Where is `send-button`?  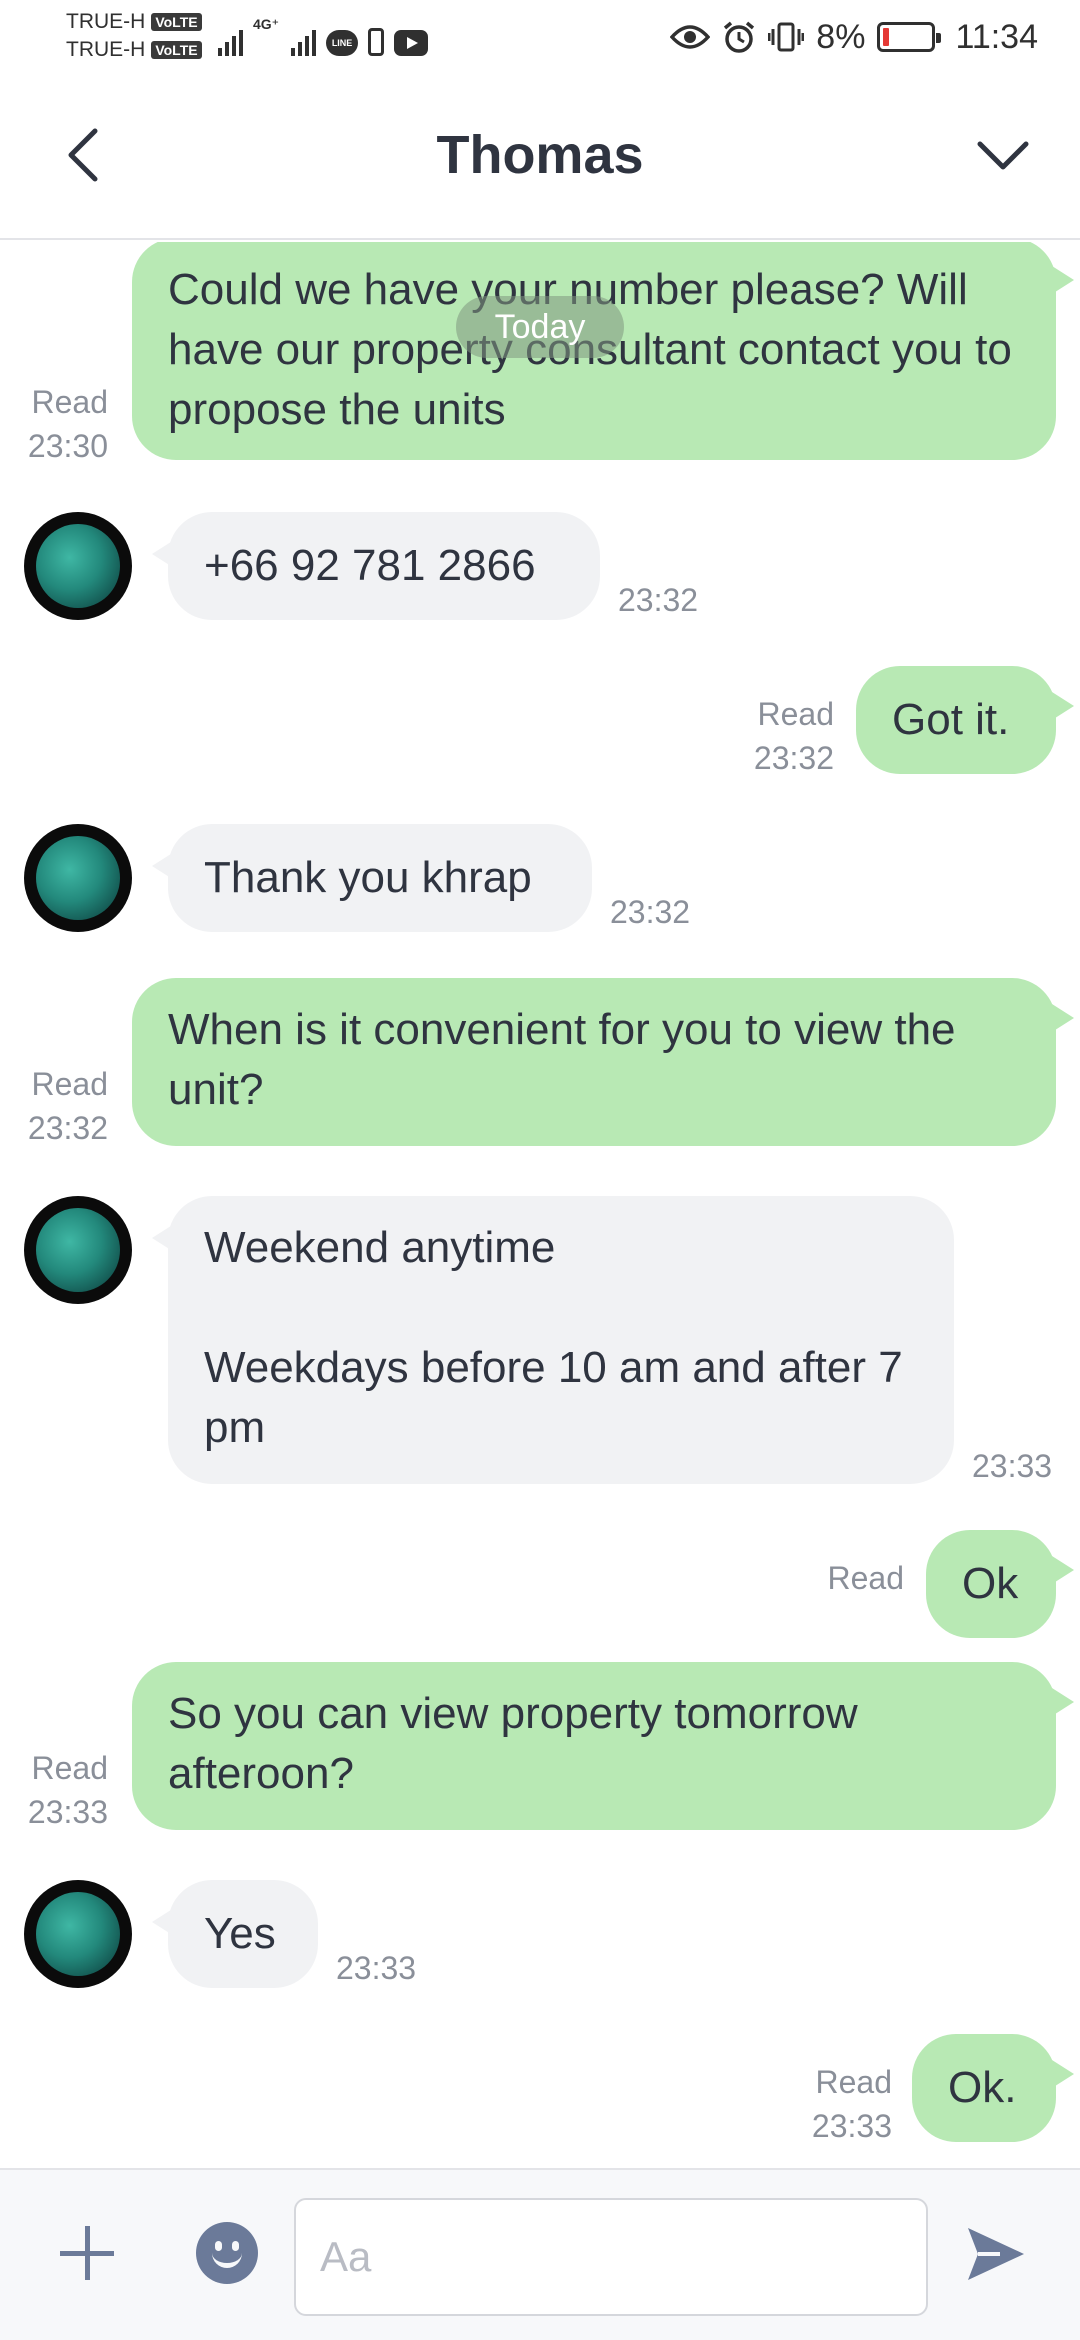
send-button is located at coordinates (996, 2254).